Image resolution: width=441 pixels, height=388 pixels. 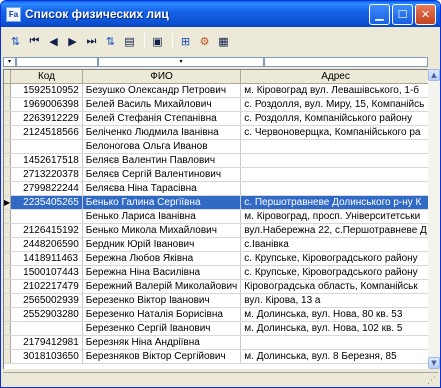 What do you see at coordinates (162, 174) in the screenshot?
I see `cell-fio: Беляєв Сергій Валентинович` at bounding box center [162, 174].